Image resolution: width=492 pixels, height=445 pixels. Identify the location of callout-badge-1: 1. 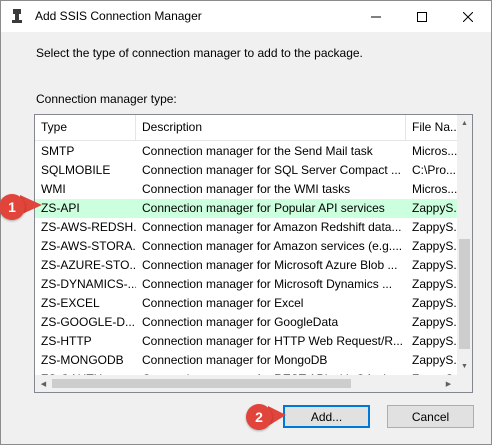
(12, 207).